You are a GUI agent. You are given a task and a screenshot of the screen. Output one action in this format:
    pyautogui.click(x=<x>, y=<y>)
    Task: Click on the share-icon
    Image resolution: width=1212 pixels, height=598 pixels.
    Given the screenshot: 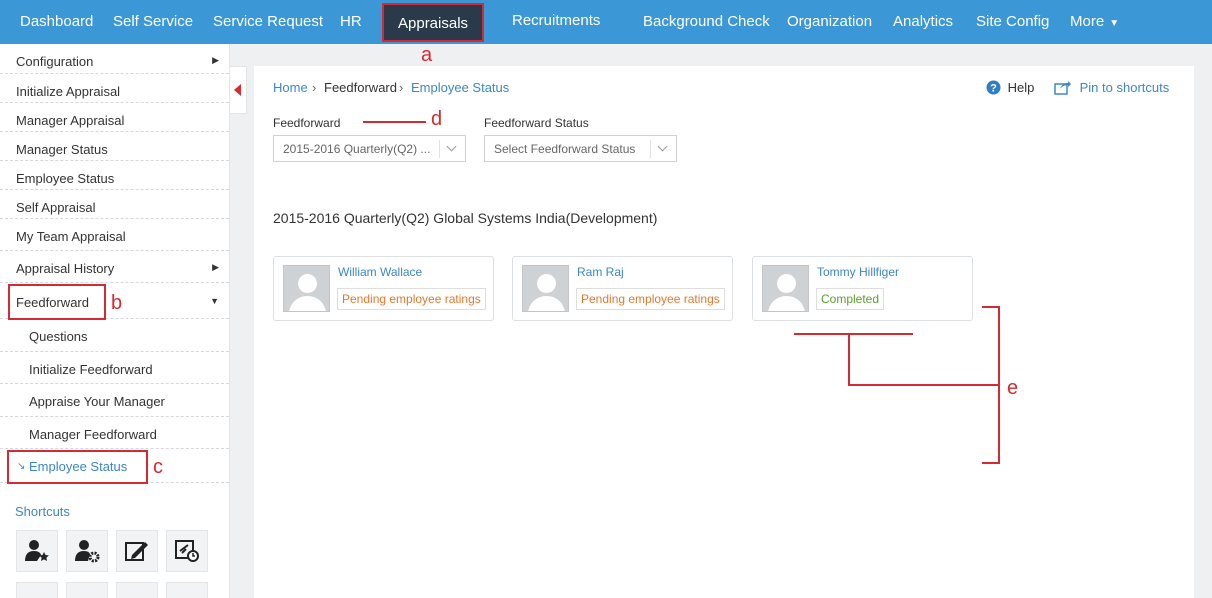 What is the action you would take?
    pyautogui.click(x=1062, y=88)
    